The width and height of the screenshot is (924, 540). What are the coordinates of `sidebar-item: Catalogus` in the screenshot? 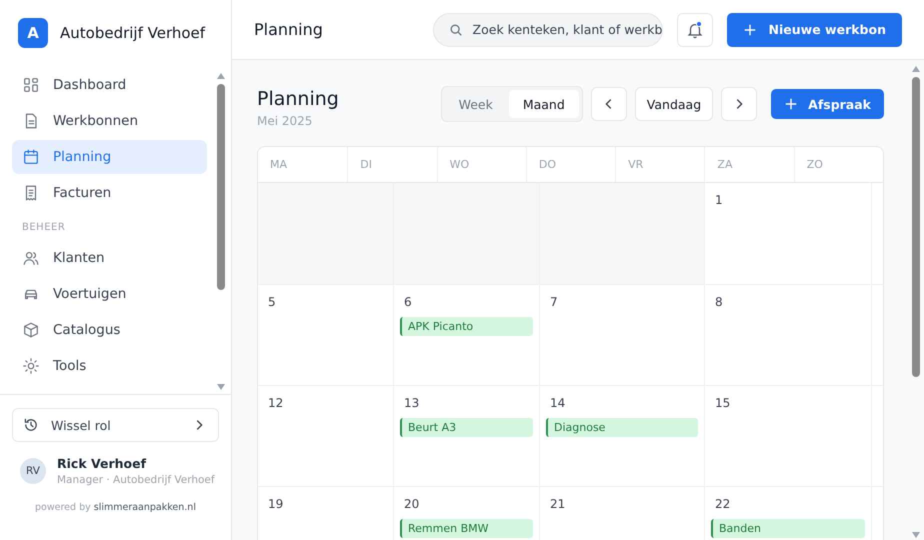 It's located at (109, 330).